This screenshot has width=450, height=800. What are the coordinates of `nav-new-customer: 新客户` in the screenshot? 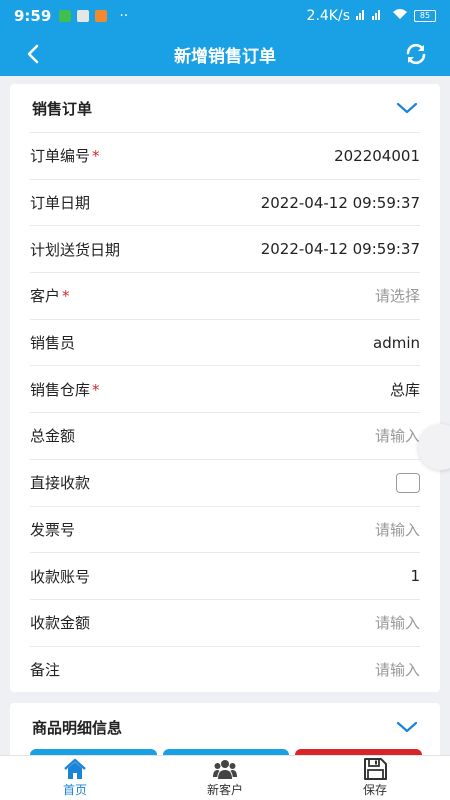 It's located at (225, 778).